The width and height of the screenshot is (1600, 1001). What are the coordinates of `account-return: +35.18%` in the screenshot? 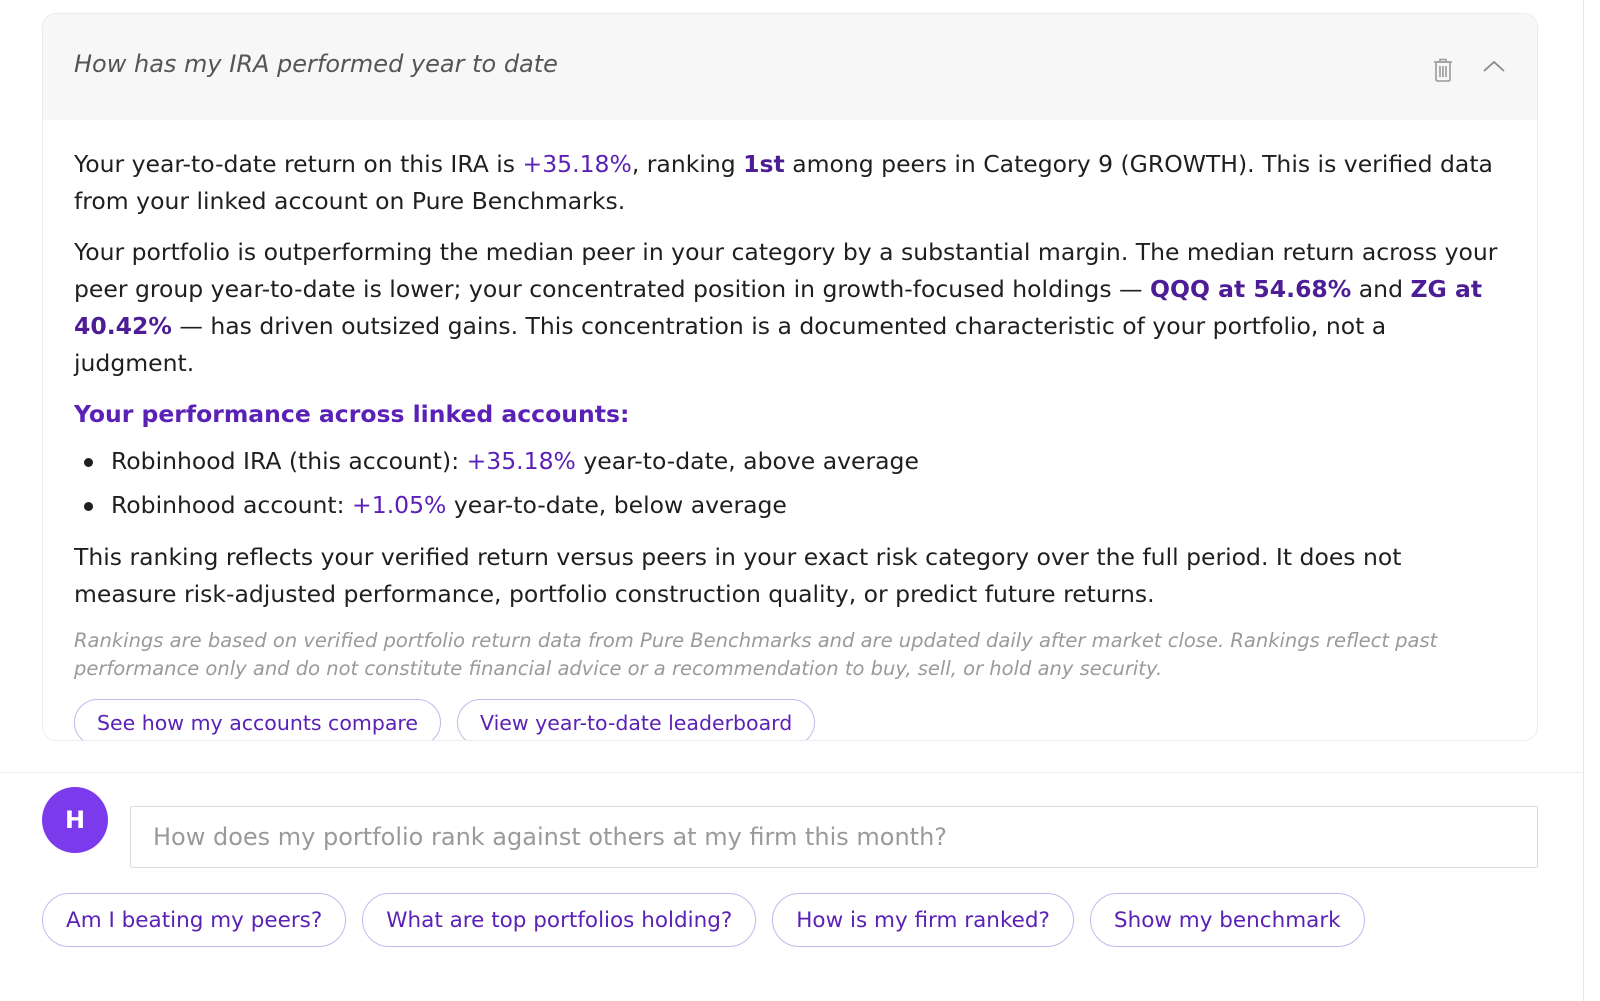 It's located at (521, 461).